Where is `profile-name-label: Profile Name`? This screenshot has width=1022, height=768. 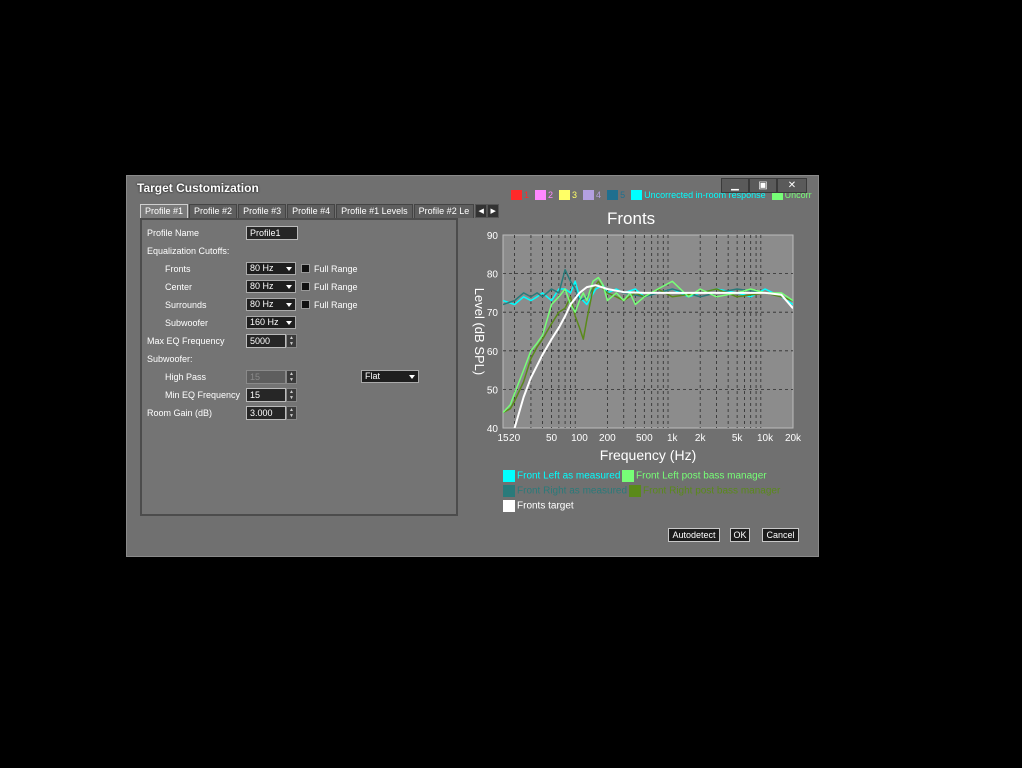 profile-name-label: Profile Name is located at coordinates (173, 233).